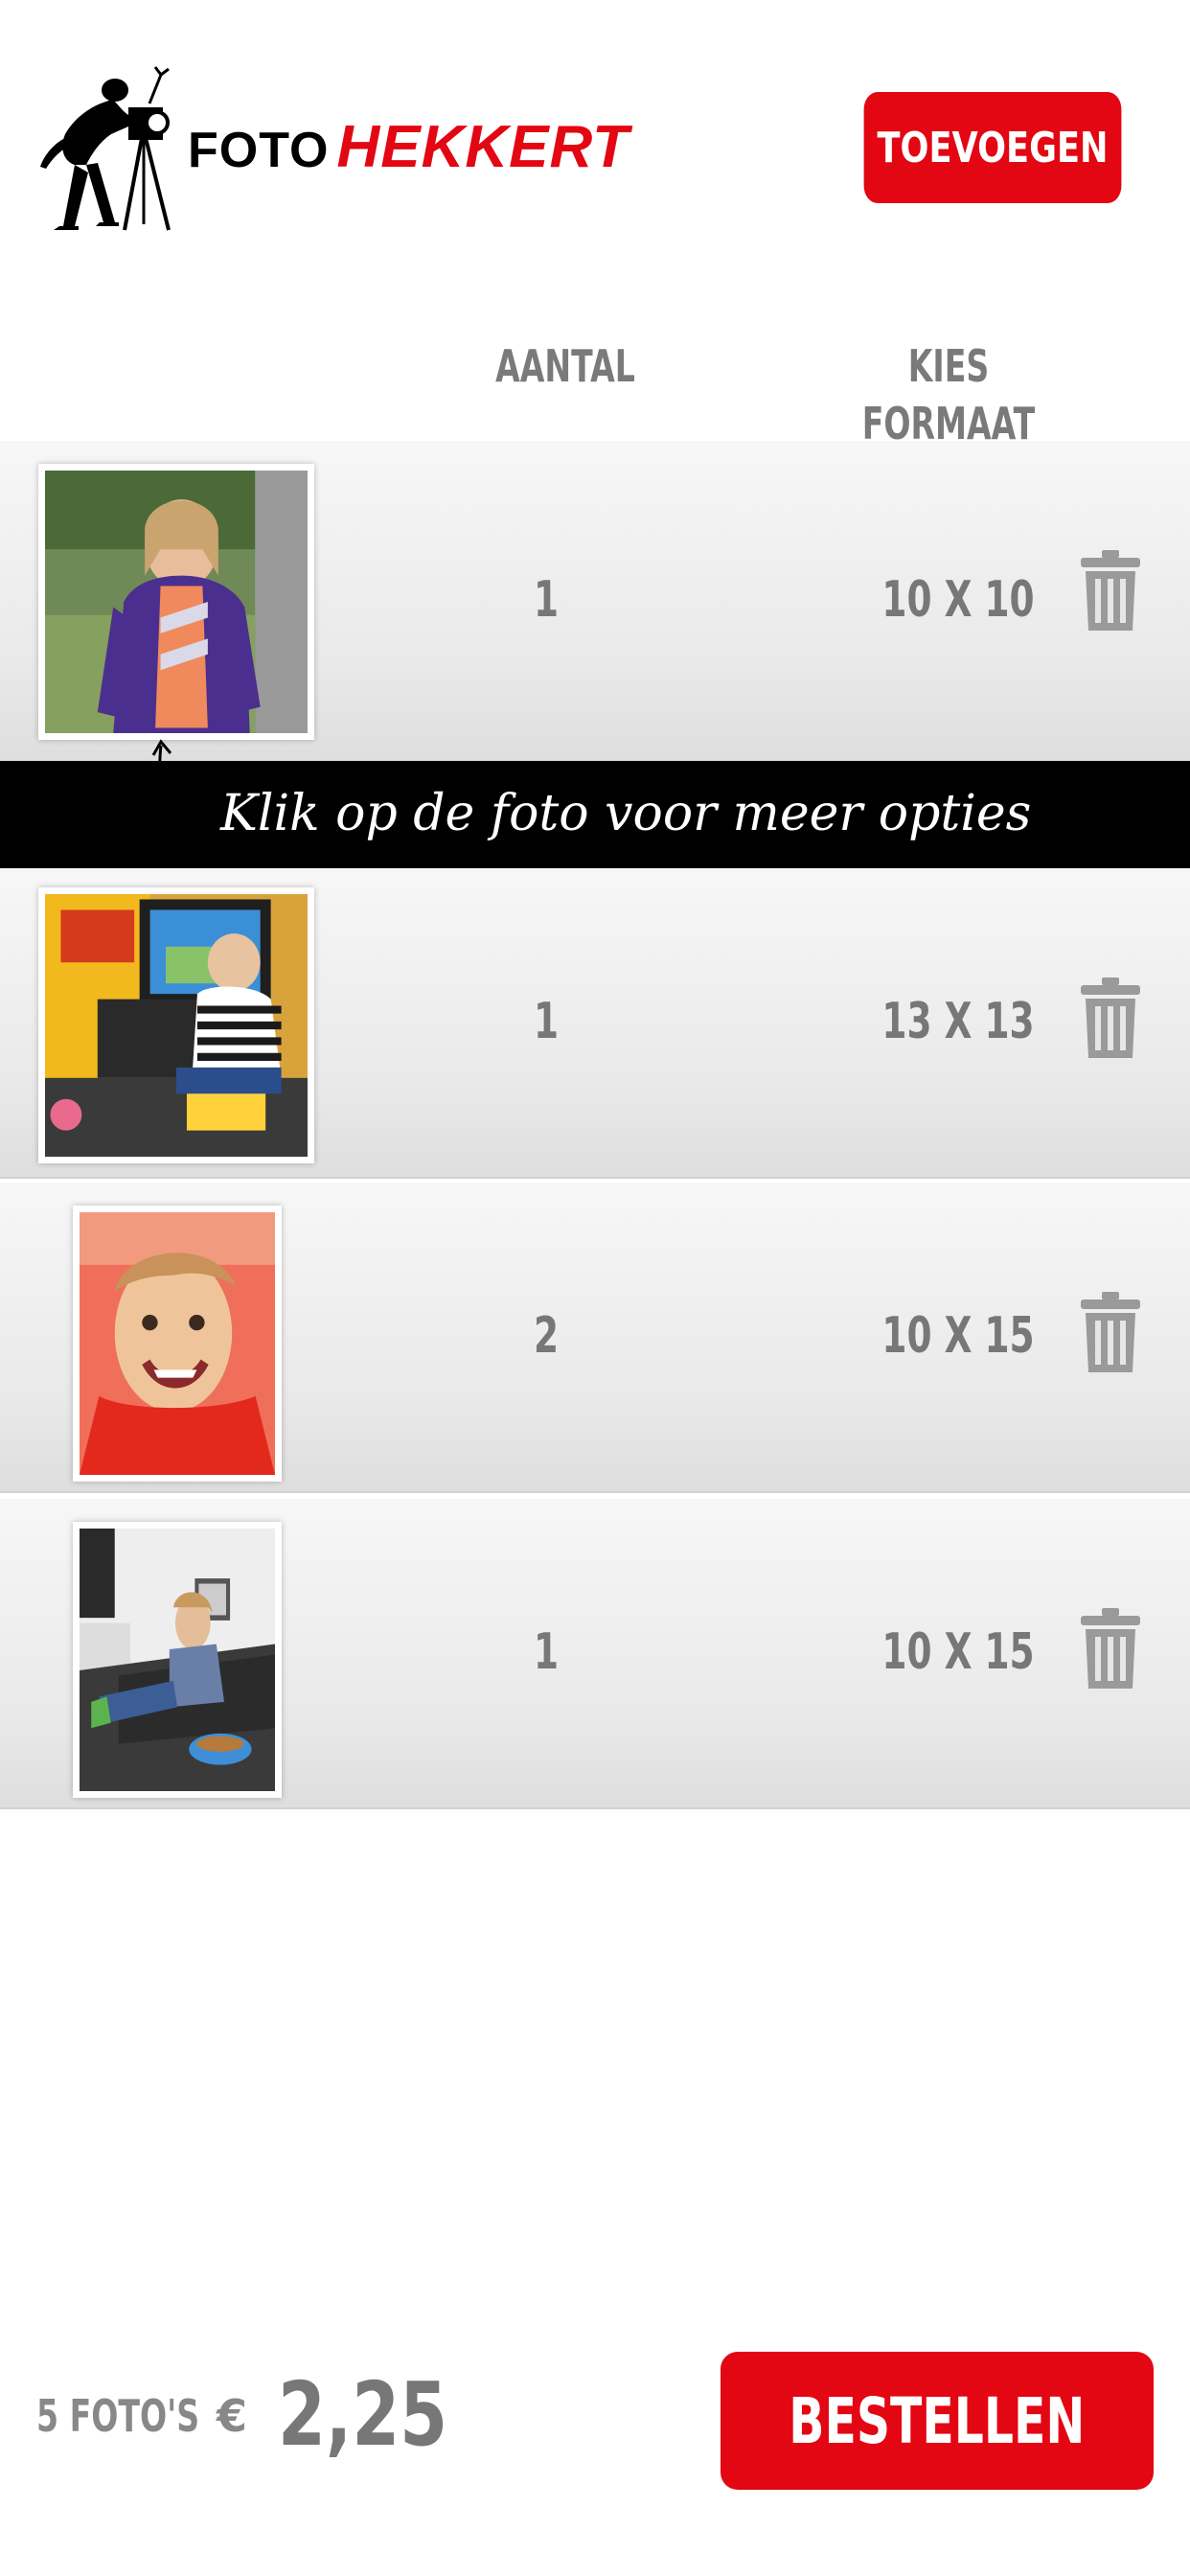 Image resolution: width=1190 pixels, height=2576 pixels. What do you see at coordinates (105, 148) in the screenshot?
I see `photographer-logo-icon` at bounding box center [105, 148].